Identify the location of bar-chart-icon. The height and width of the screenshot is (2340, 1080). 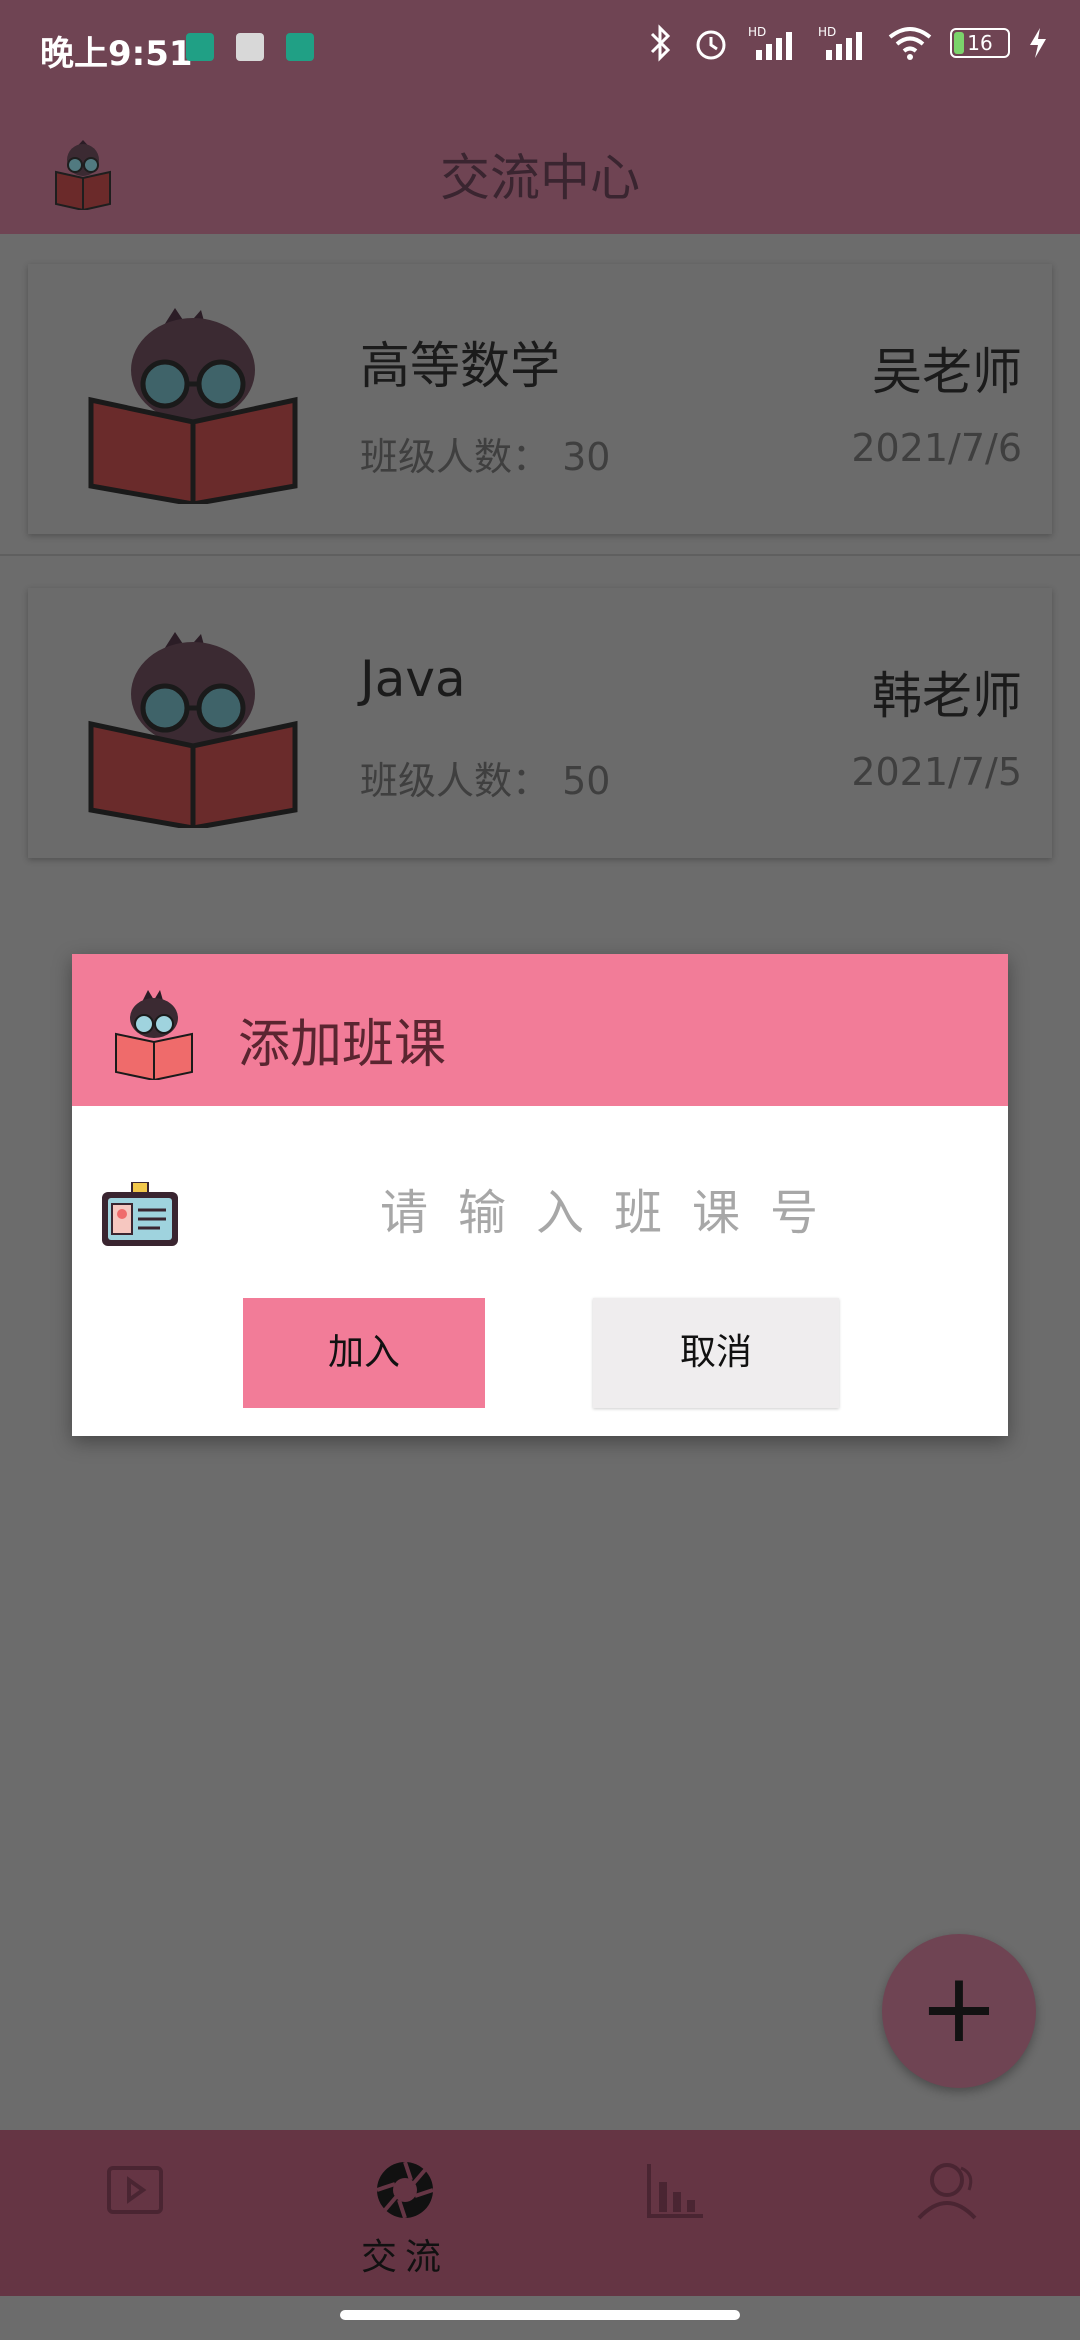
(675, 2191).